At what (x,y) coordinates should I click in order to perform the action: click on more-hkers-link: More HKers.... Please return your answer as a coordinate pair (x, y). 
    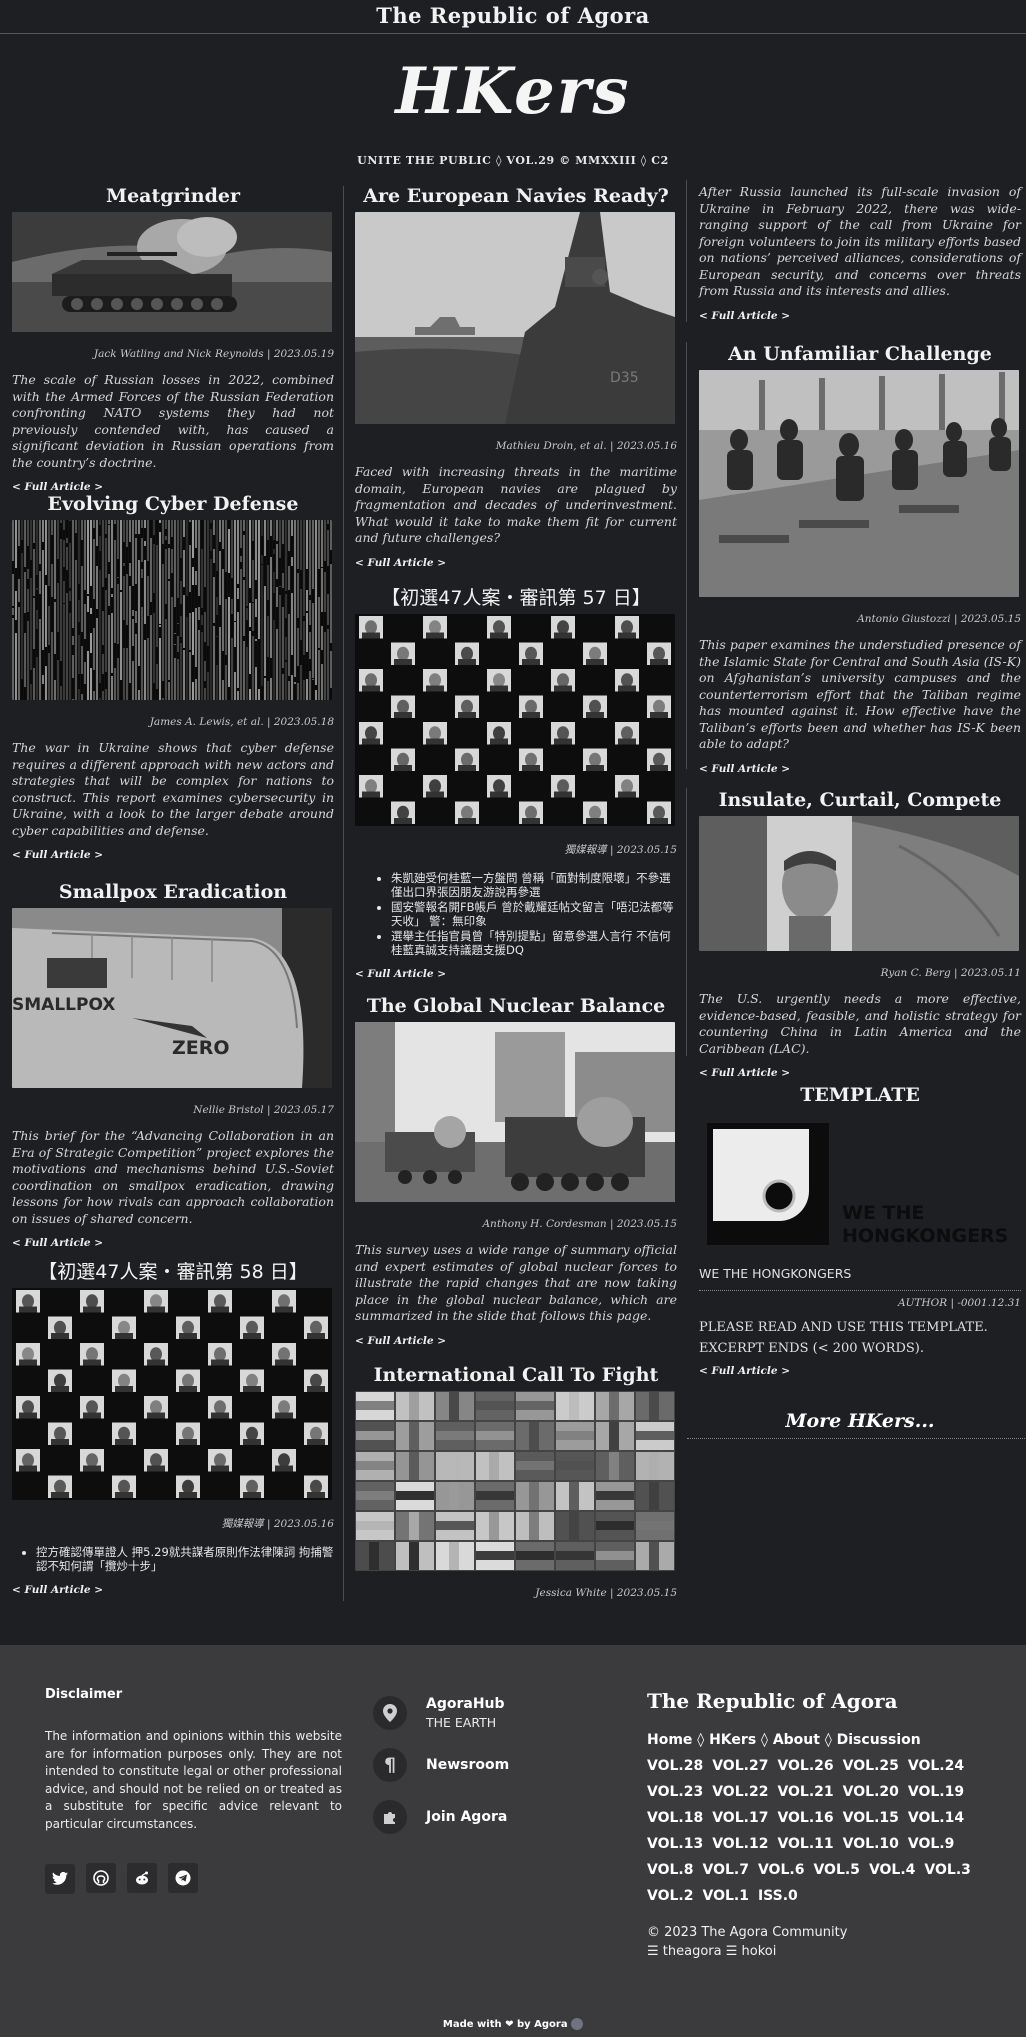
    Looking at the image, I should click on (860, 1421).